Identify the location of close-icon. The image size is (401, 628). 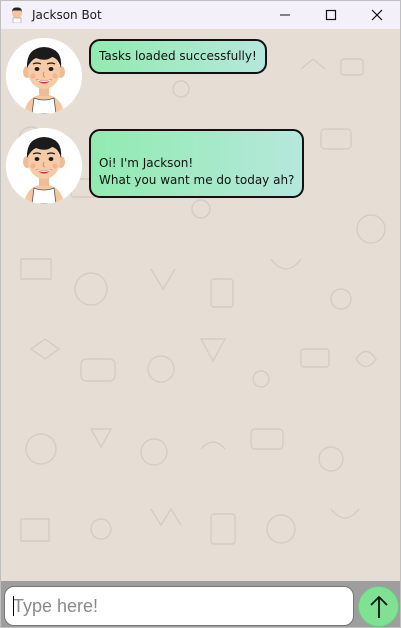
(377, 15).